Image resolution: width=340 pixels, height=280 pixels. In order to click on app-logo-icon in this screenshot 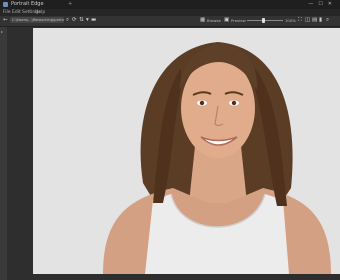, I will do `click(5, 4)`.